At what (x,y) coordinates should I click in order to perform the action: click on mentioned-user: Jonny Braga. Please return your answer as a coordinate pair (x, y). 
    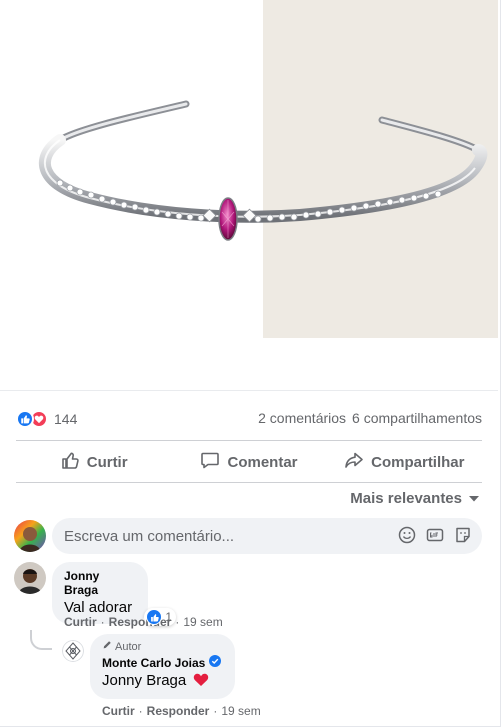
    Looking at the image, I should click on (144, 680).